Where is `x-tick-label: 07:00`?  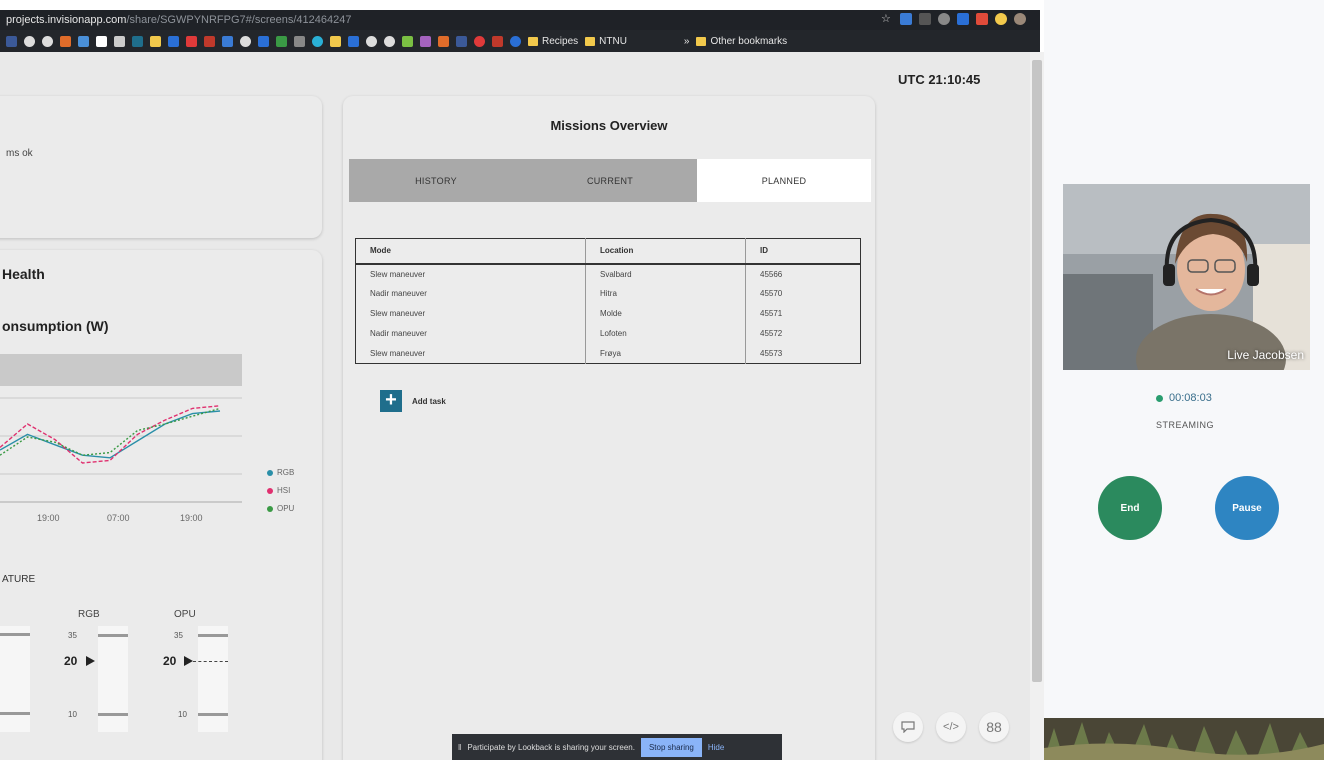
x-tick-label: 07:00 is located at coordinates (118, 518).